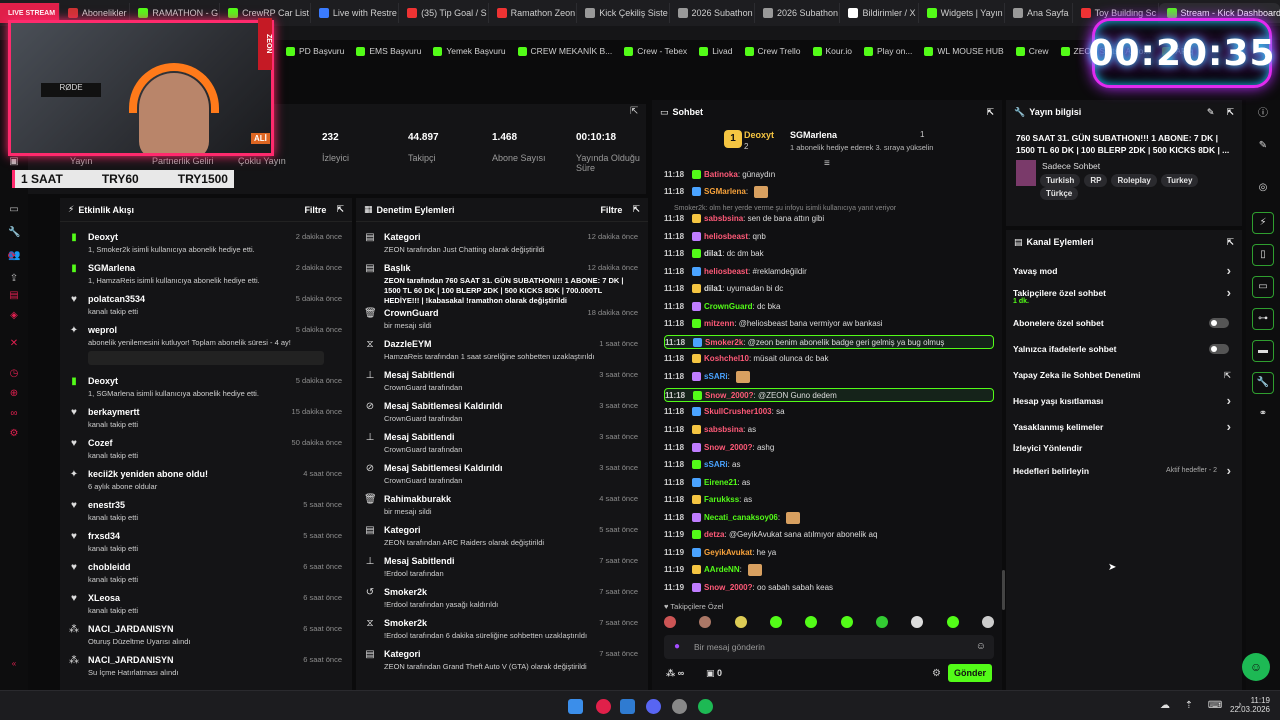 Image resolution: width=1280 pixels, height=720 pixels. What do you see at coordinates (206, 449) in the screenshot?
I see `event-item: ♥ Cozef kanalı takip etti 50 dakika önce` at bounding box center [206, 449].